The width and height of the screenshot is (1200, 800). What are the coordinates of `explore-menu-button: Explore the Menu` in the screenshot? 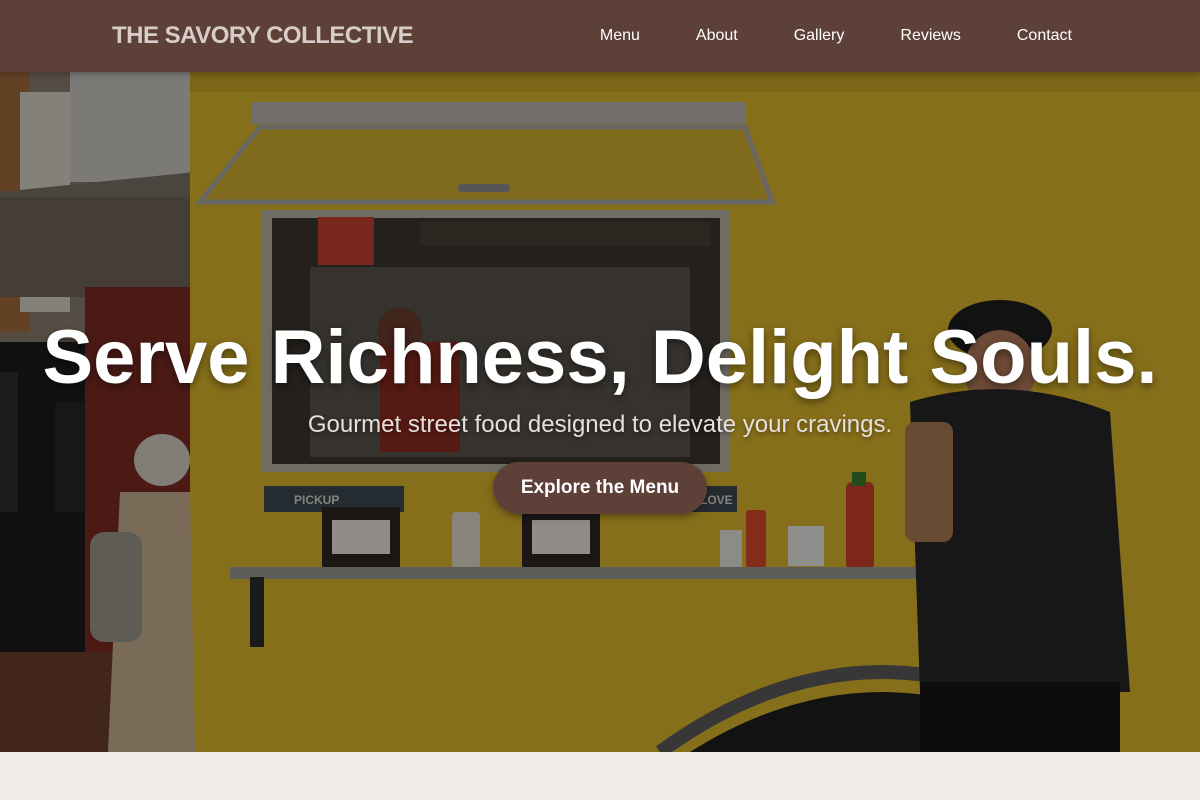 It's located at (600, 488).